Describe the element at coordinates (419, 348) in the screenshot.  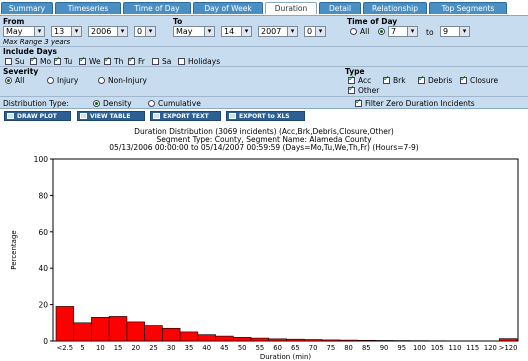
I see `x-tick-label: 100` at that location.